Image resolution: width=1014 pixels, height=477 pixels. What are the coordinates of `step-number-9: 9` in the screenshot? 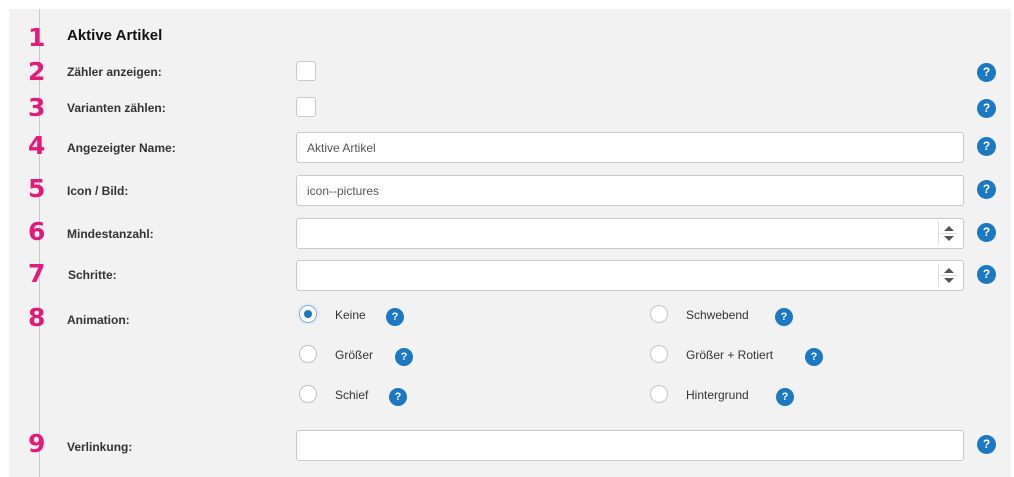 It's located at (37, 443).